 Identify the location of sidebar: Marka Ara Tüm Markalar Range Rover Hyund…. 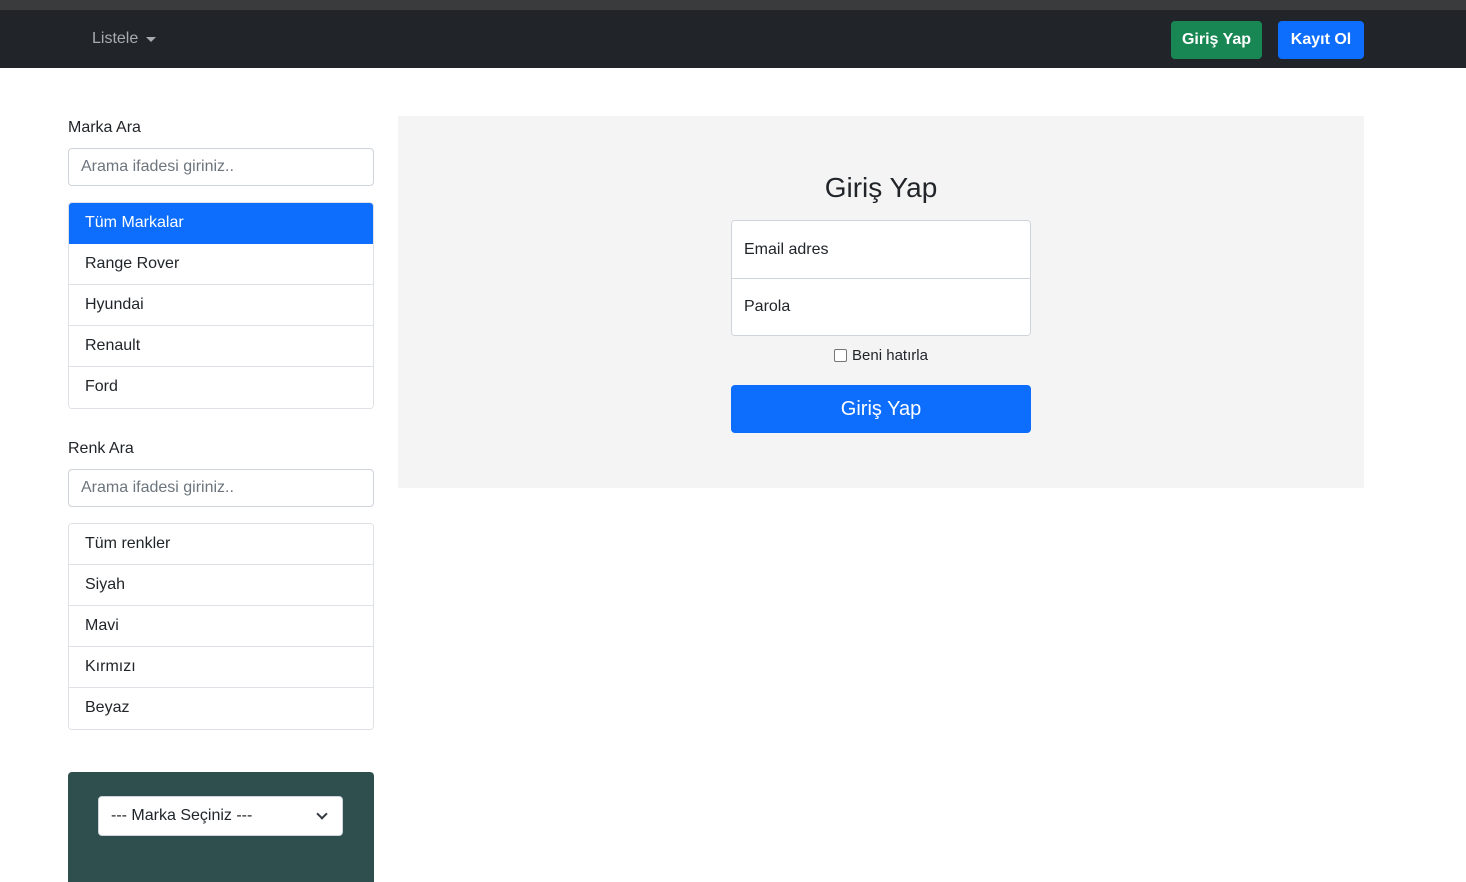
(221, 423).